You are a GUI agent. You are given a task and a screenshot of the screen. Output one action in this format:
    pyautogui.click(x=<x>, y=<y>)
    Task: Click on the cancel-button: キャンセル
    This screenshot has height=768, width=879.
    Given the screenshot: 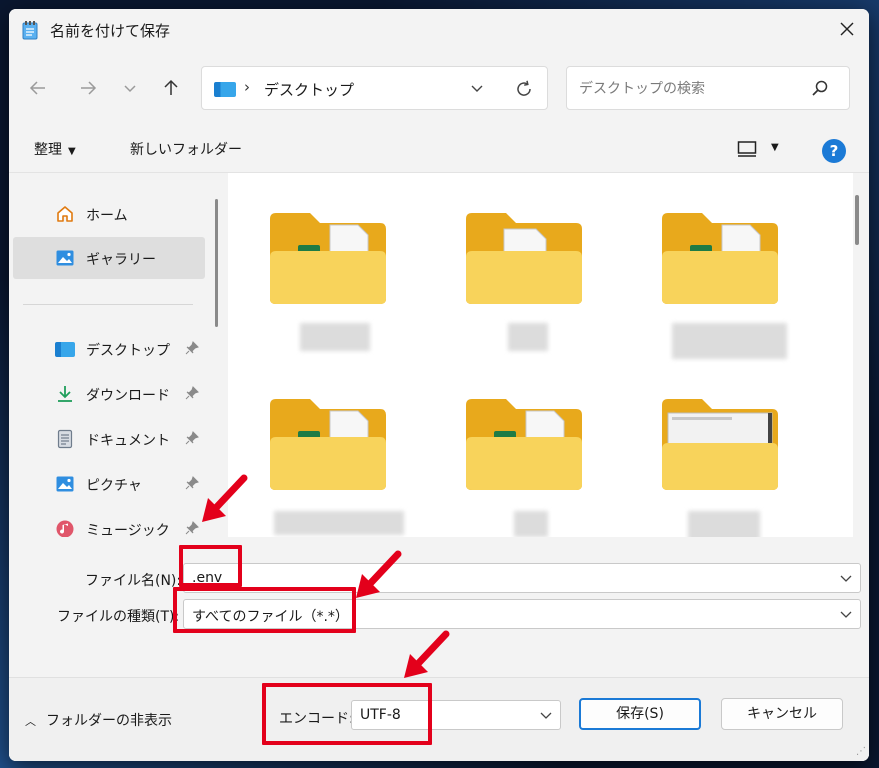 What is the action you would take?
    pyautogui.click(x=782, y=714)
    